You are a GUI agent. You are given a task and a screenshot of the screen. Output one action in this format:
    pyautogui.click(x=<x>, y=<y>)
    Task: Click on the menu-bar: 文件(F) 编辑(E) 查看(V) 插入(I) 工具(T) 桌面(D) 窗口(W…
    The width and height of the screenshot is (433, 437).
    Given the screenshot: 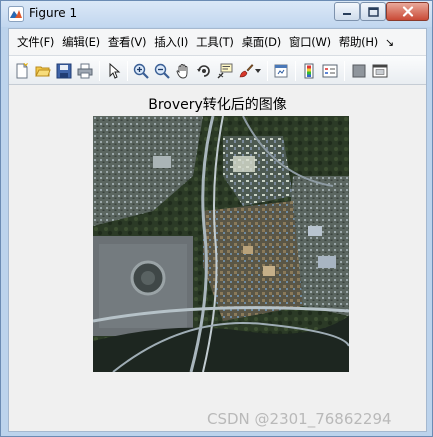 What is the action you would take?
    pyautogui.click(x=217, y=42)
    